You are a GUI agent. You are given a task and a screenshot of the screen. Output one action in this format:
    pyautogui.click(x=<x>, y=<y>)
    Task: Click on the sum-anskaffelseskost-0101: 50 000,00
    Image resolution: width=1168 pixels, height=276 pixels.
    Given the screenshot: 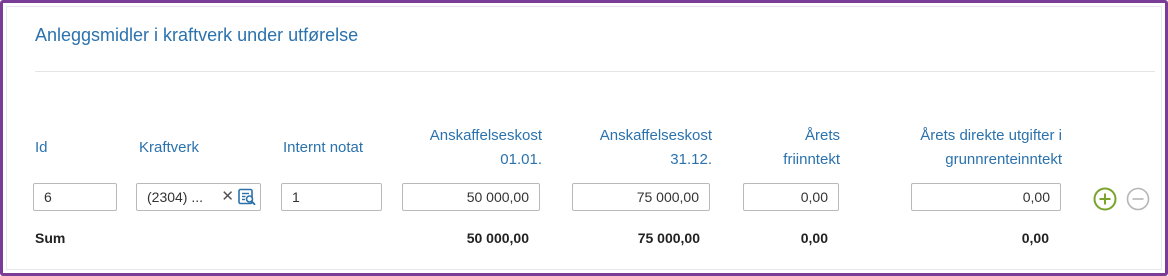 What is the action you would take?
    pyautogui.click(x=497, y=238)
    